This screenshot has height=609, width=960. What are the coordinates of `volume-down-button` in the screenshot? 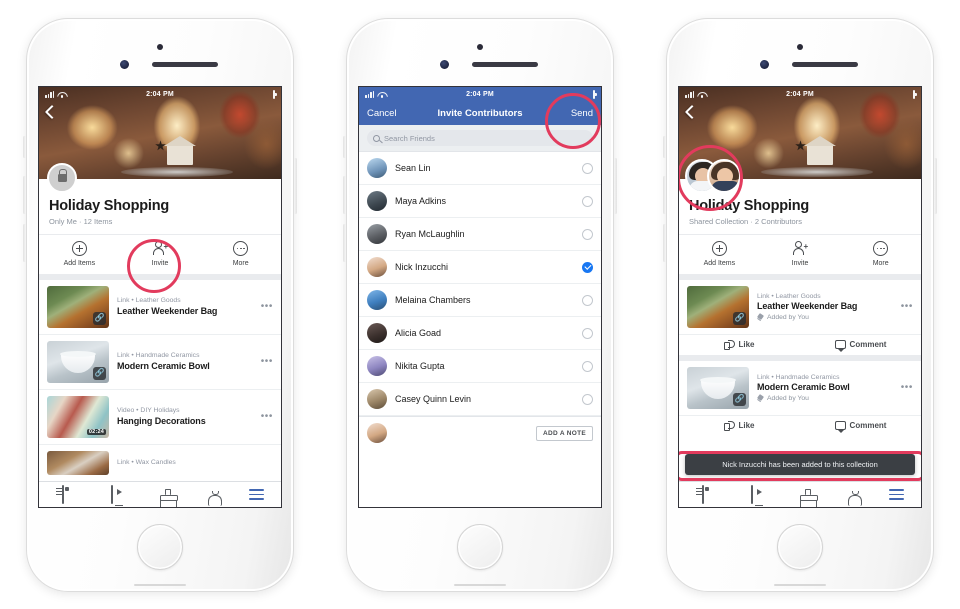 It's located at (664, 243).